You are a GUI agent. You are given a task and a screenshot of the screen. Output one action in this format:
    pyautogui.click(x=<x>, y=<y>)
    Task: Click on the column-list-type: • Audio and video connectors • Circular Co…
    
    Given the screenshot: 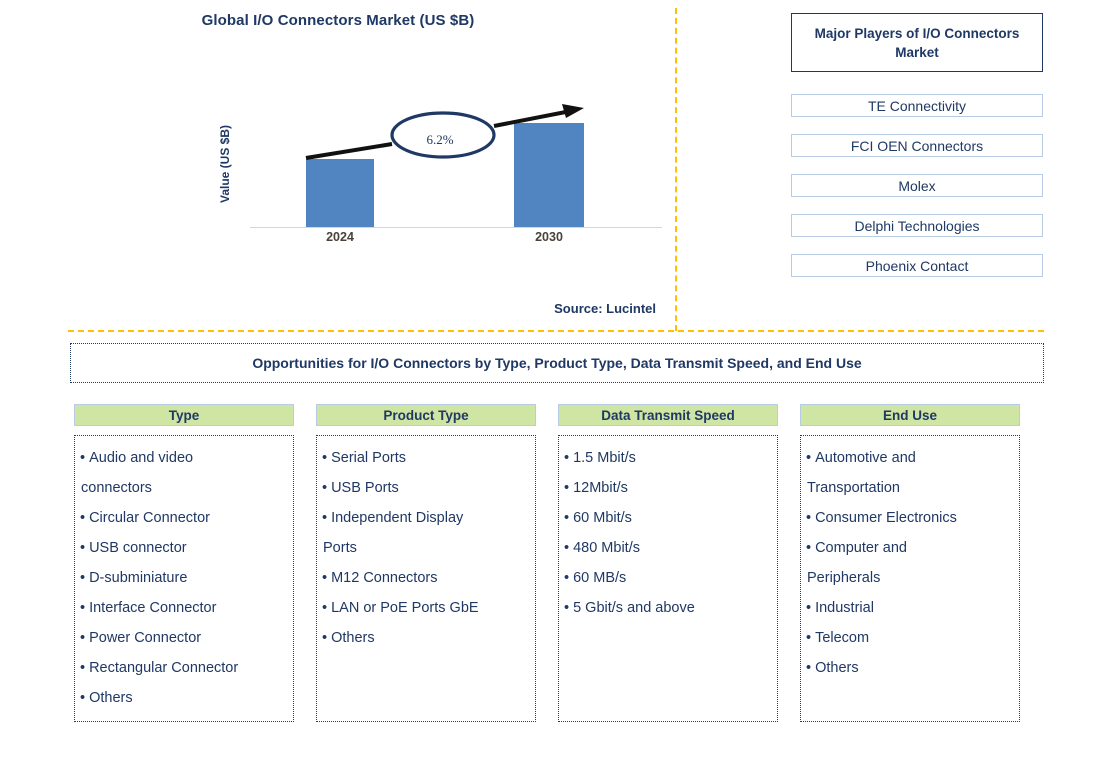 What is the action you would take?
    pyautogui.click(x=184, y=578)
    